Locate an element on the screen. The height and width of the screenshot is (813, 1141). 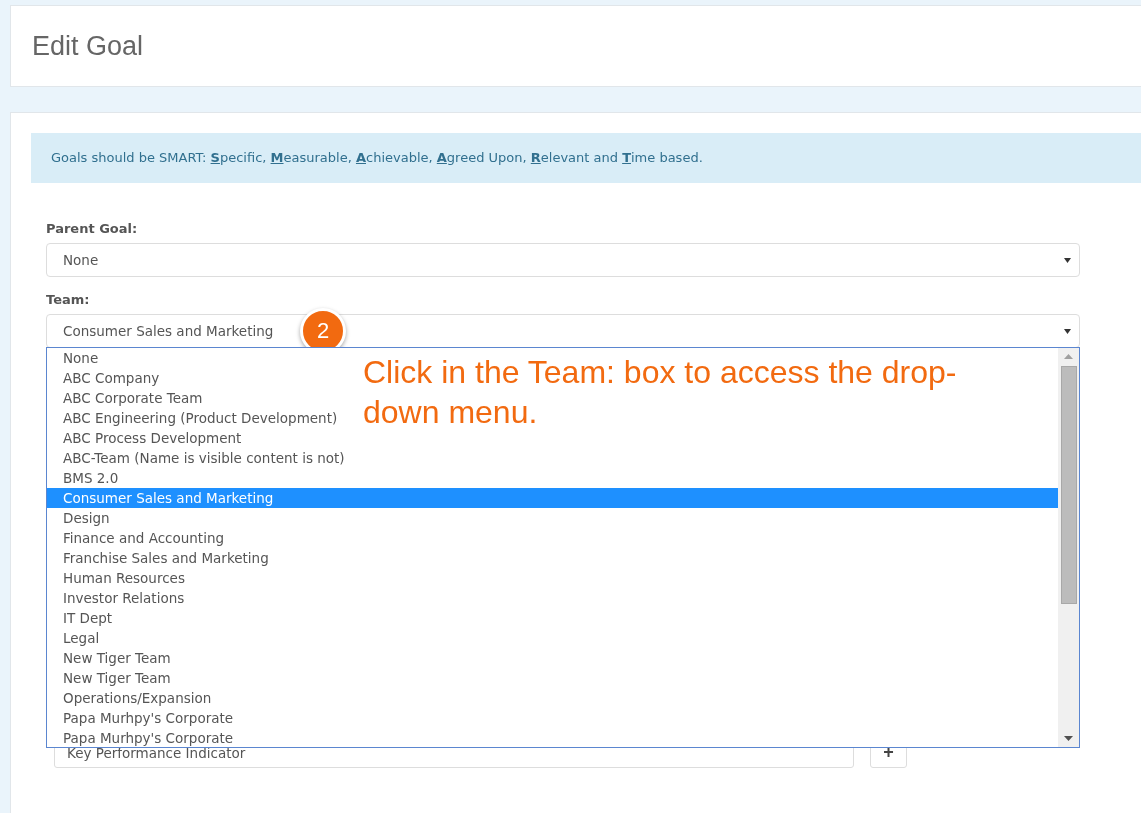
dropdown-option: ABC Engineering (Product Development) is located at coordinates (194, 418).